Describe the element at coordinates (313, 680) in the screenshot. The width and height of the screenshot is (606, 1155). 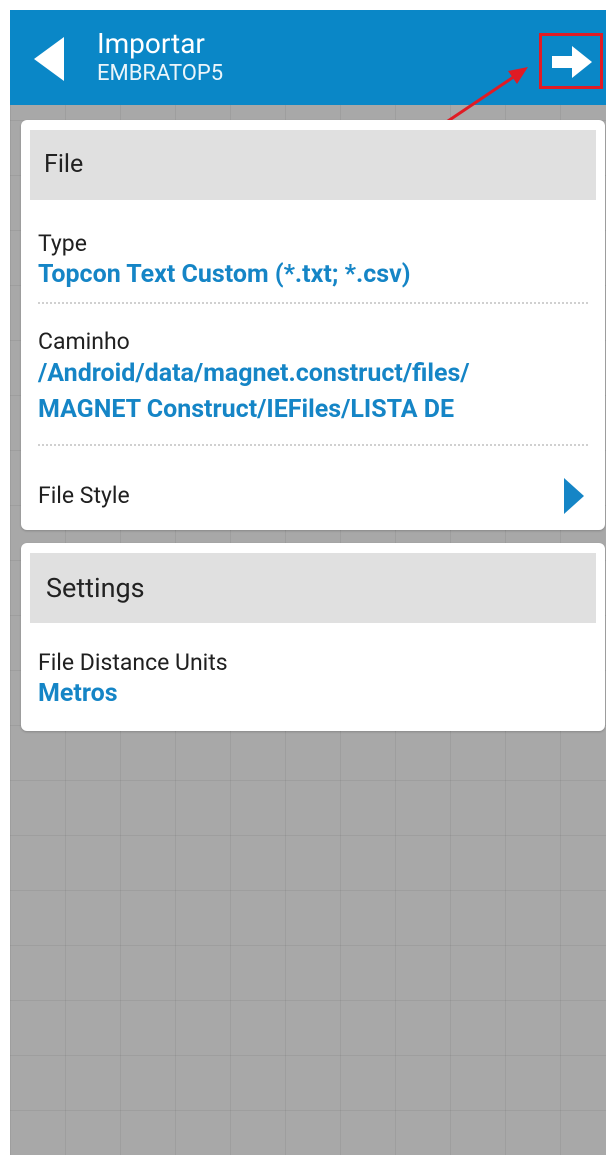
I see `distance-units-row: File Distance Units Metros` at that location.